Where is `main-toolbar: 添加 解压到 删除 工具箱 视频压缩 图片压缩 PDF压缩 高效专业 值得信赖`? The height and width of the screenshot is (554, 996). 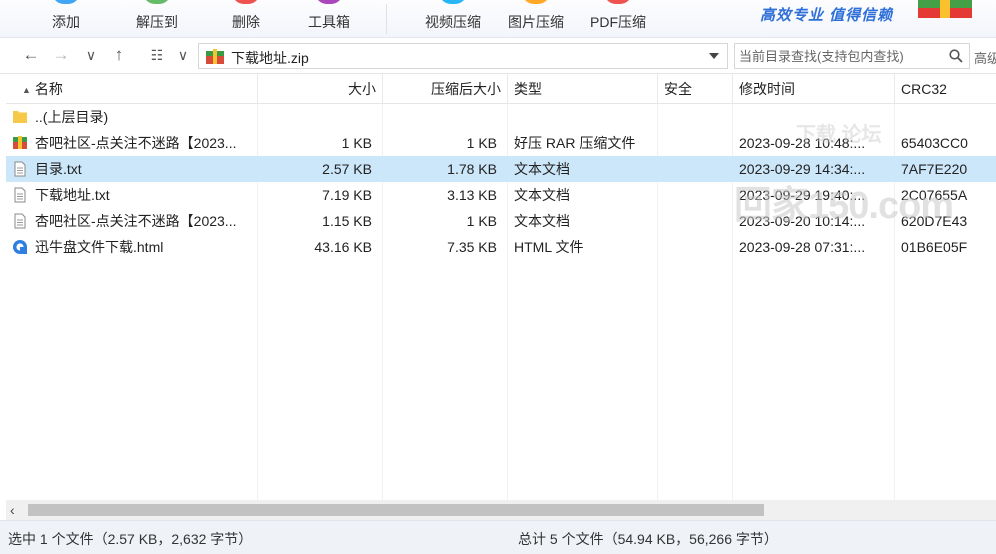 main-toolbar: 添加 解压到 删除 工具箱 视频压缩 图片压缩 PDF压缩 高效专业 值得信赖 is located at coordinates (498, 19).